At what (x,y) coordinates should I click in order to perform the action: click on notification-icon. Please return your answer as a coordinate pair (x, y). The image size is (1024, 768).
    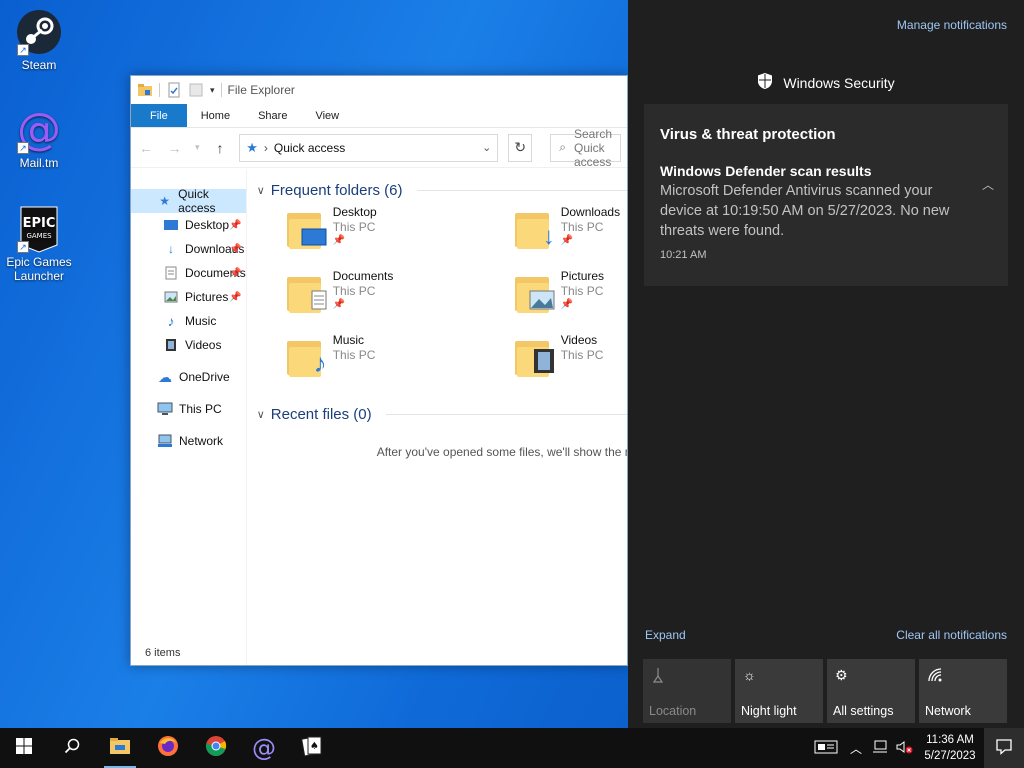
    Looking at the image, I should click on (1004, 748).